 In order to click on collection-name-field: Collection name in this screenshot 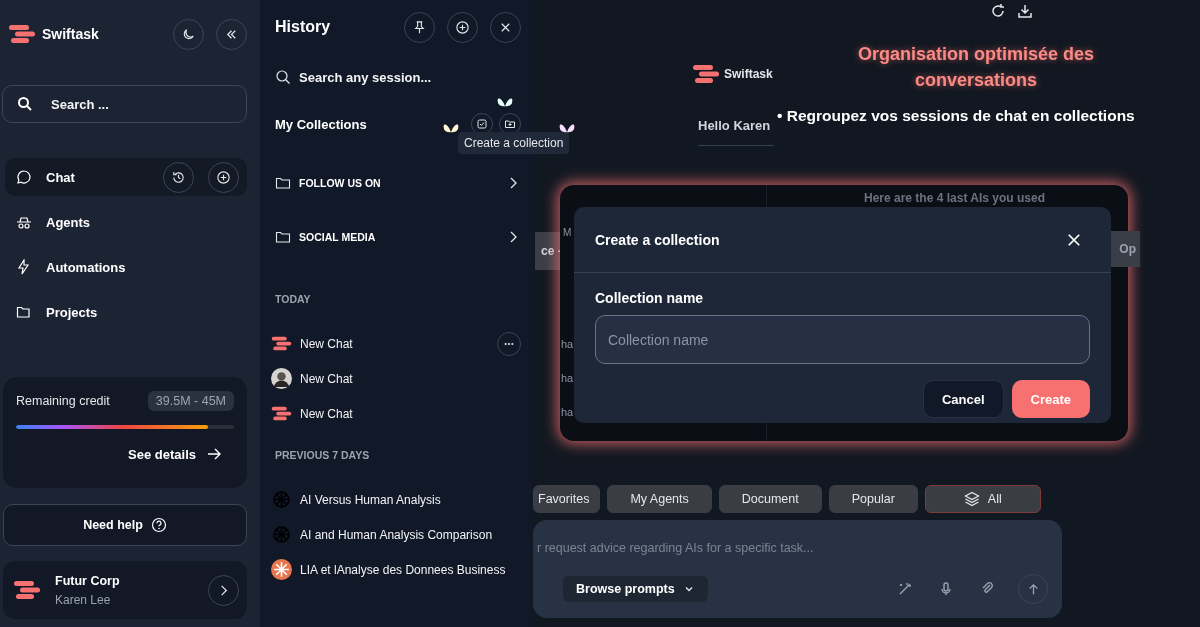, I will do `click(842, 339)`.